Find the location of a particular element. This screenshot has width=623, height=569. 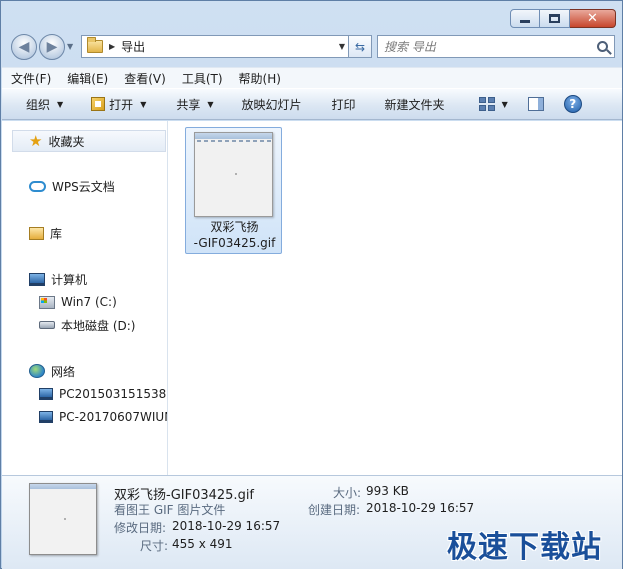

close-icon: ✕ is located at coordinates (592, 18).